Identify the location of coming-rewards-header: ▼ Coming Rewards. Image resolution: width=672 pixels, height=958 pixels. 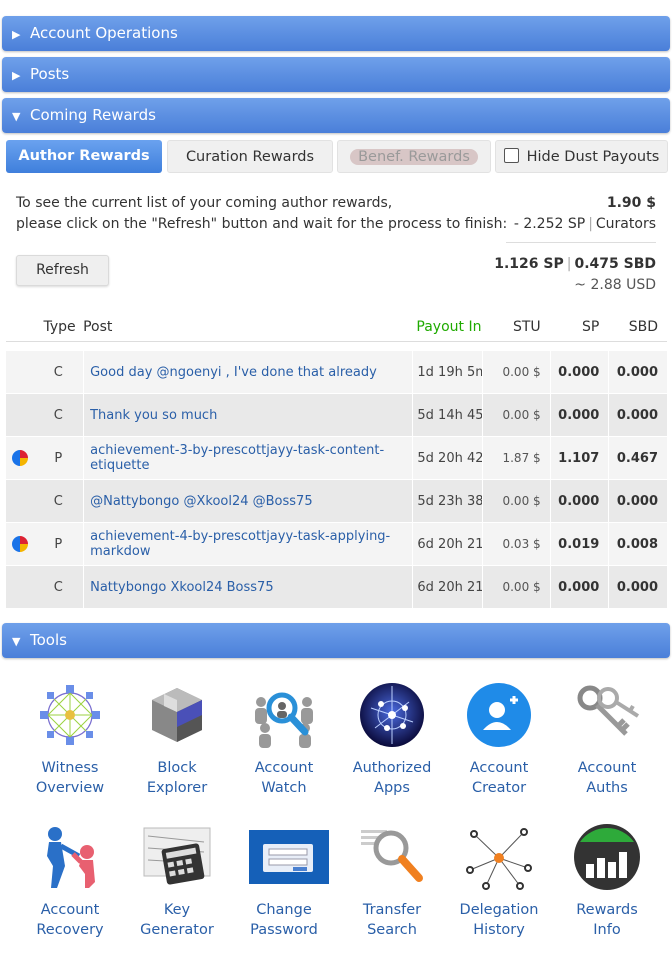
(336, 115).